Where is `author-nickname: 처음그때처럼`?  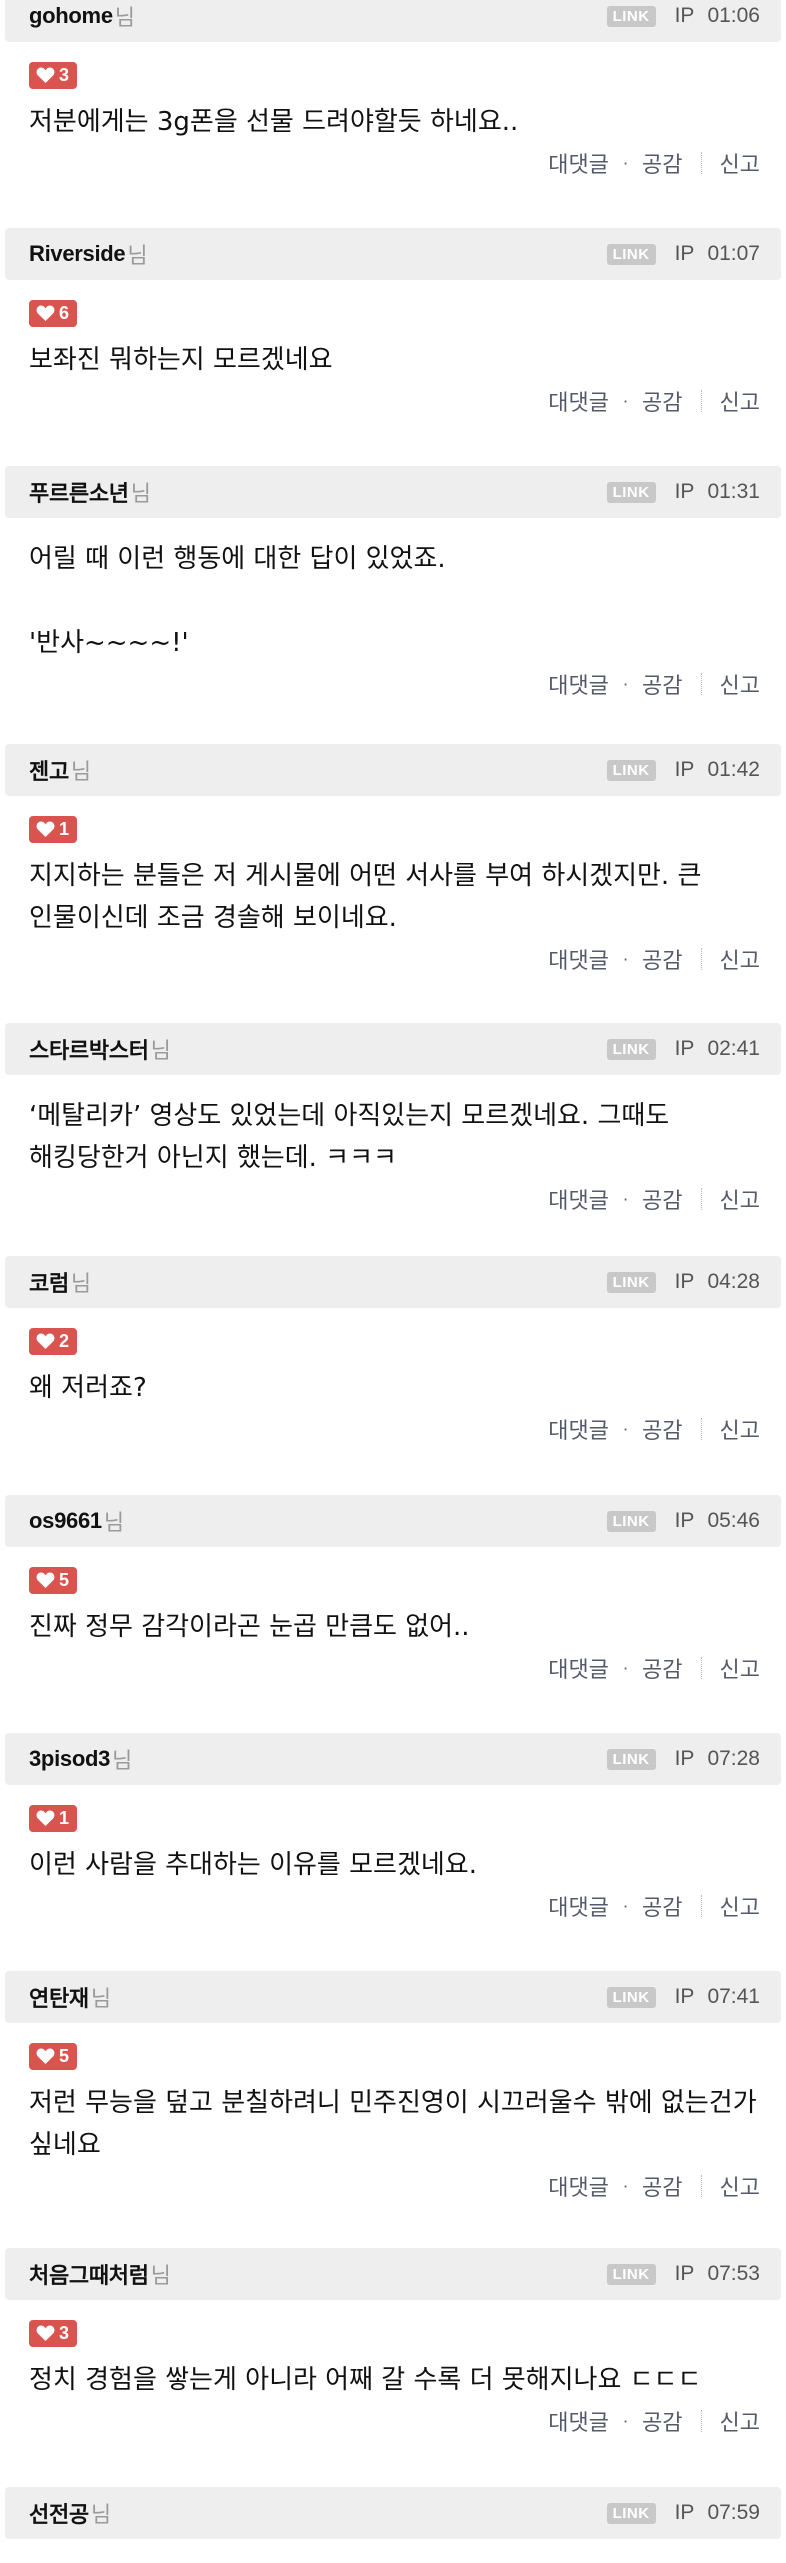
author-nickname: 처음그때처럼 is located at coordinates (89, 2274).